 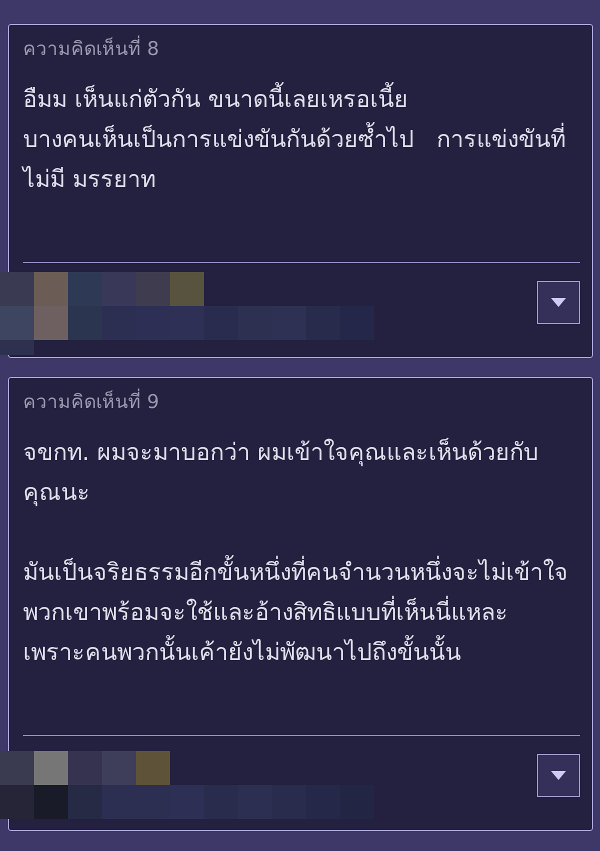 What do you see at coordinates (304, 612) in the screenshot?
I see `comment-text: มันเป็นจริยธรรมอีกขั้นหนึ่งที่คนจำนวนหนึ่งจะไม่เข้าใจ พวกเขาพร้อมจะใช้และอ้างสิทธิแบบที่เห็นนี่แหละ เพราะคนพวกนั้นเค้ายังไม่พัฒนาไปถึงขั้นนั้น` at bounding box center [304, 612].